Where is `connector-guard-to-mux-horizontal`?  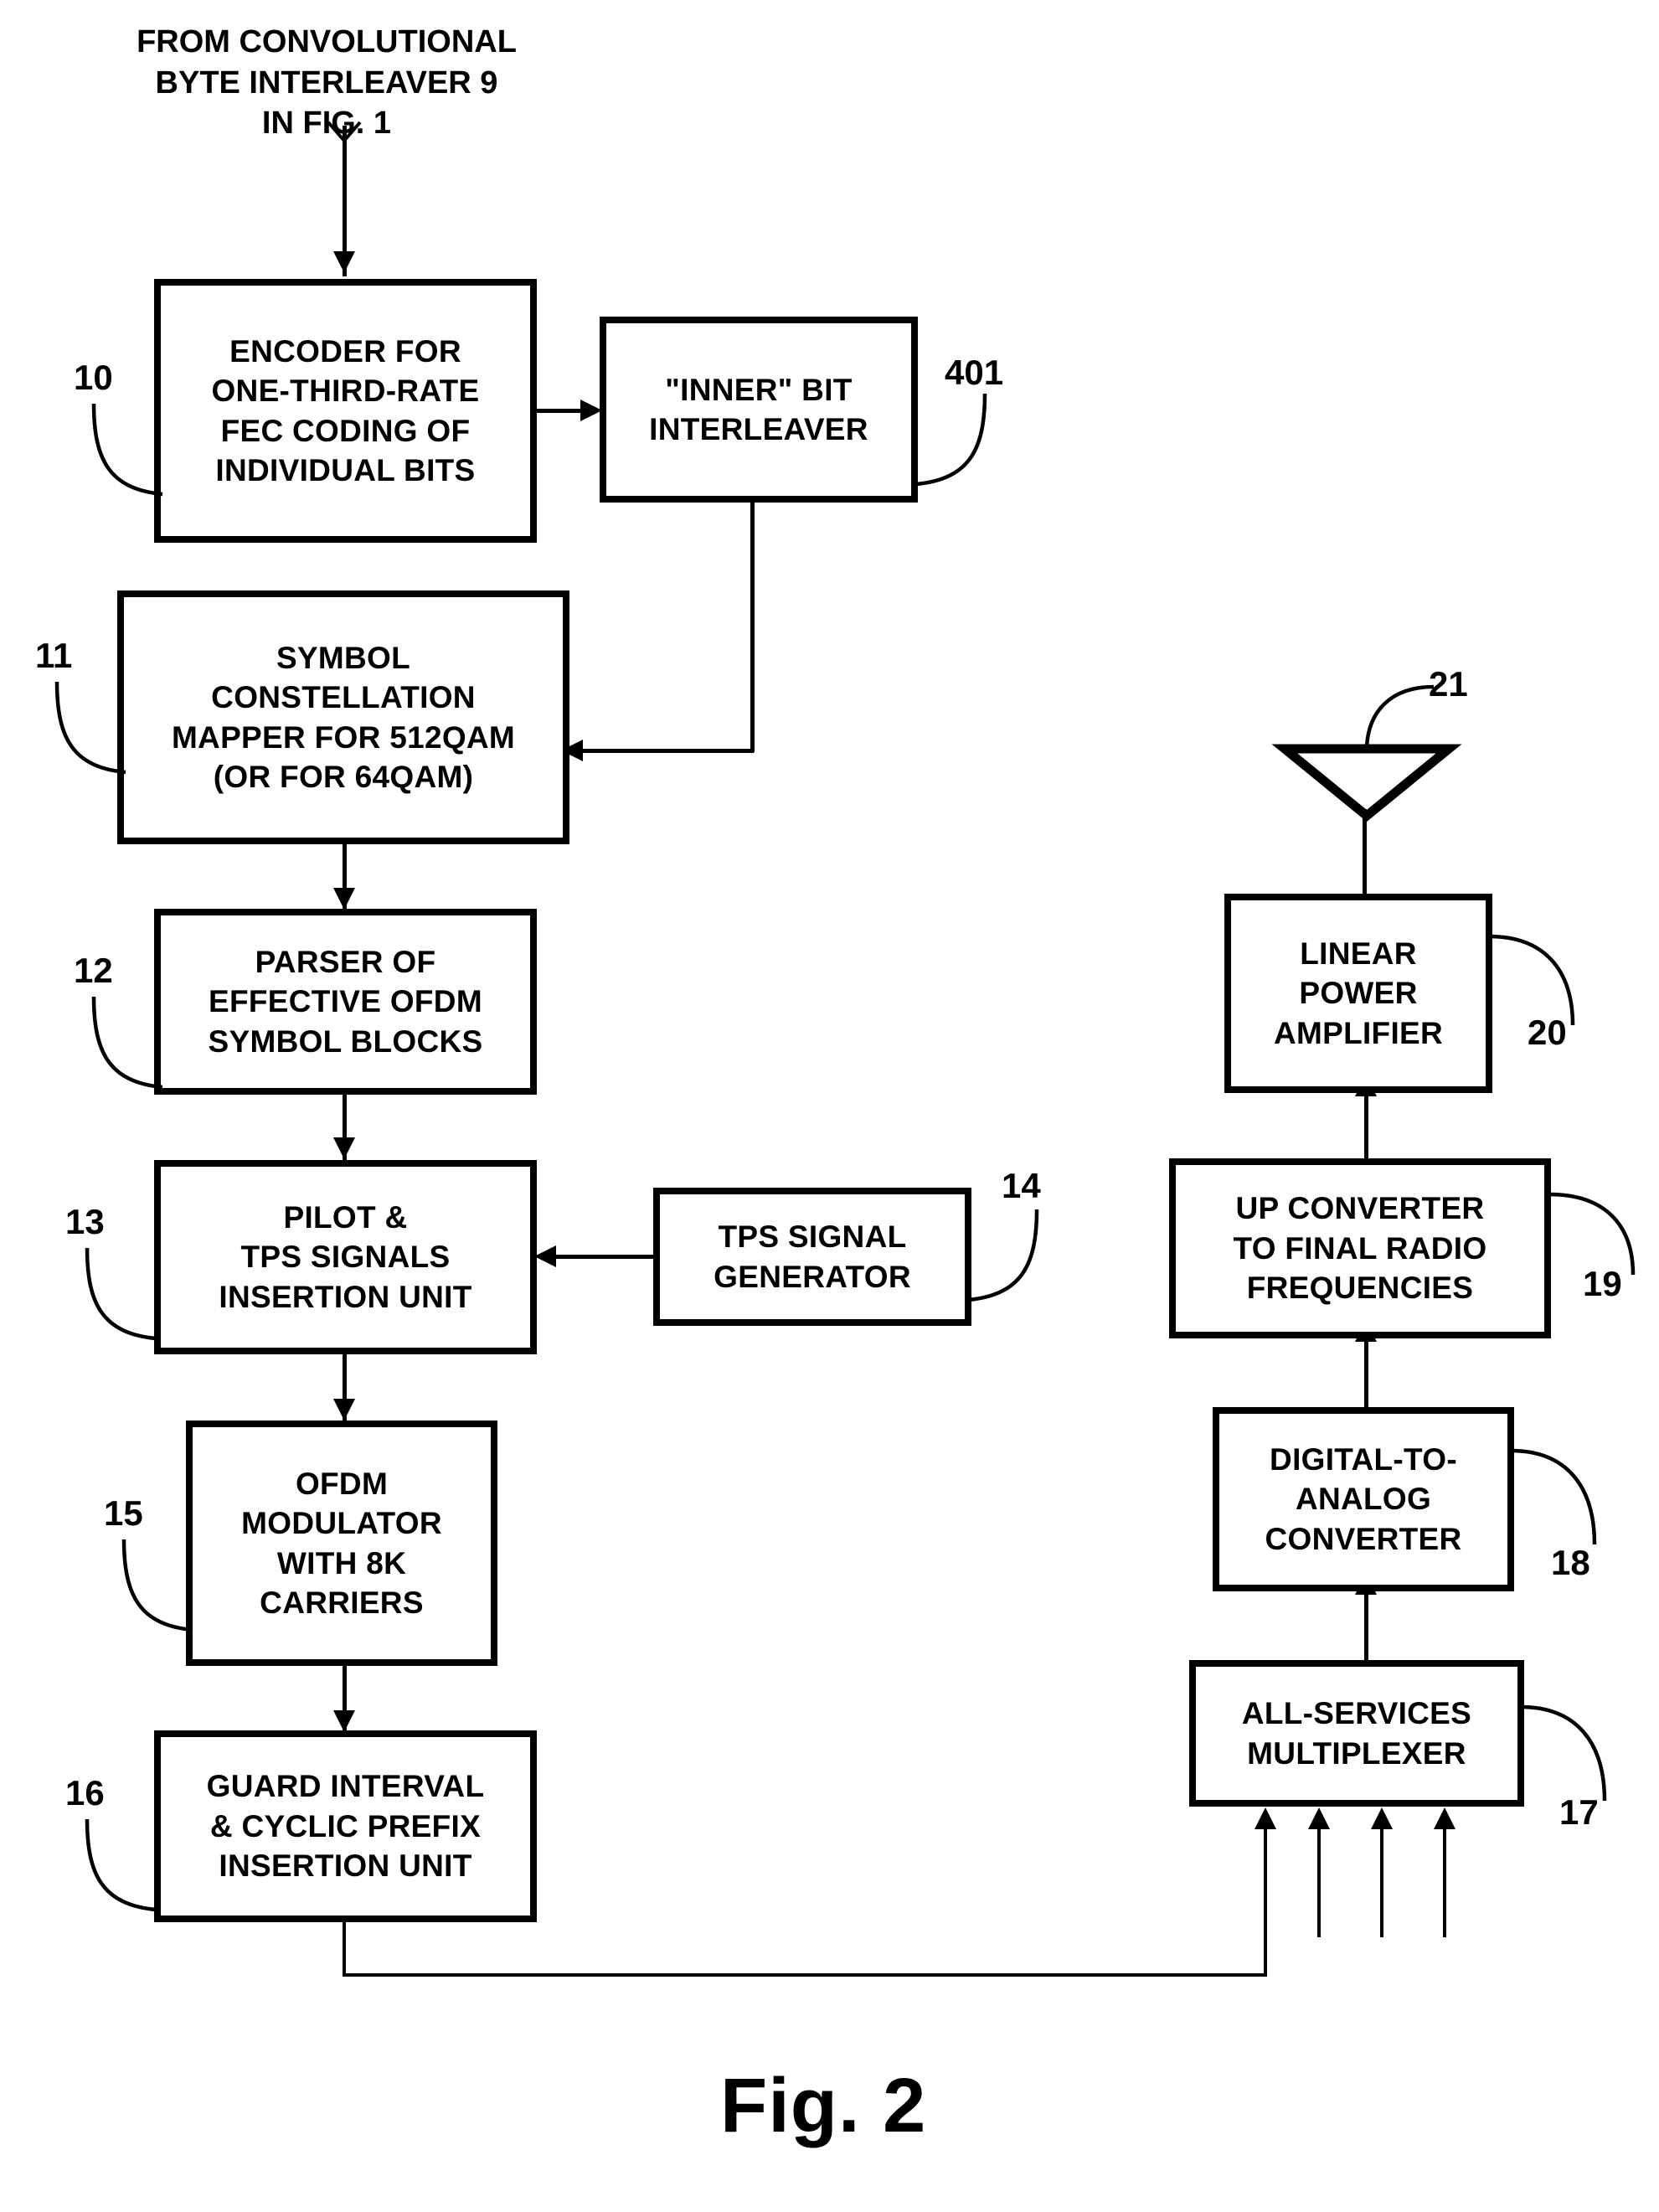 connector-guard-to-mux-horizontal is located at coordinates (805, 1975).